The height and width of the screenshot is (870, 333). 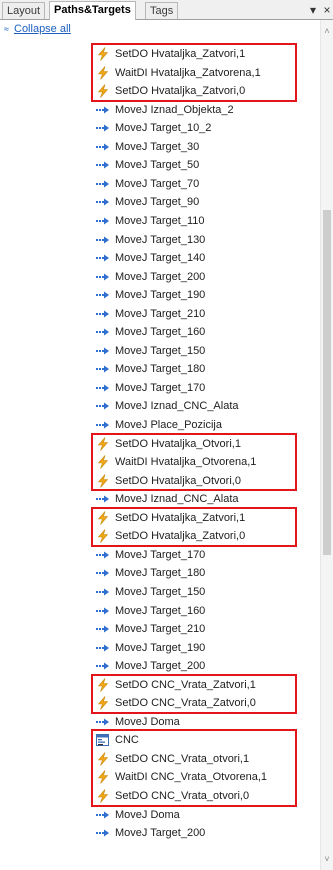 I want to click on instruction-label: SetDO CNC_Vrata_Zatvori,1, so click(x=185, y=684).